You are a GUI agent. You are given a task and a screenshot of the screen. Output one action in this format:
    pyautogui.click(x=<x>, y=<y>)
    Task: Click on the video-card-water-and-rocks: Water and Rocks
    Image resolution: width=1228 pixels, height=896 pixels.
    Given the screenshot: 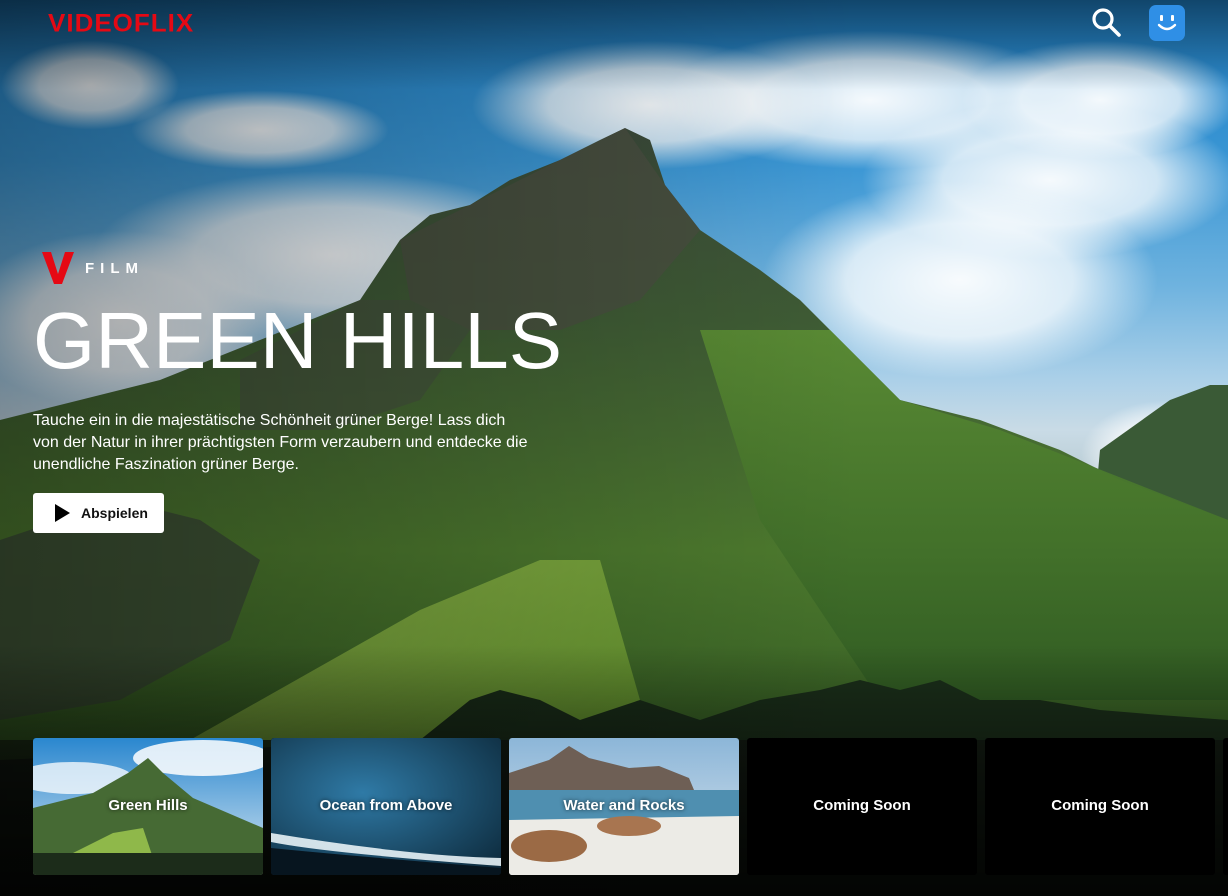 What is the action you would take?
    pyautogui.click(x=624, y=806)
    